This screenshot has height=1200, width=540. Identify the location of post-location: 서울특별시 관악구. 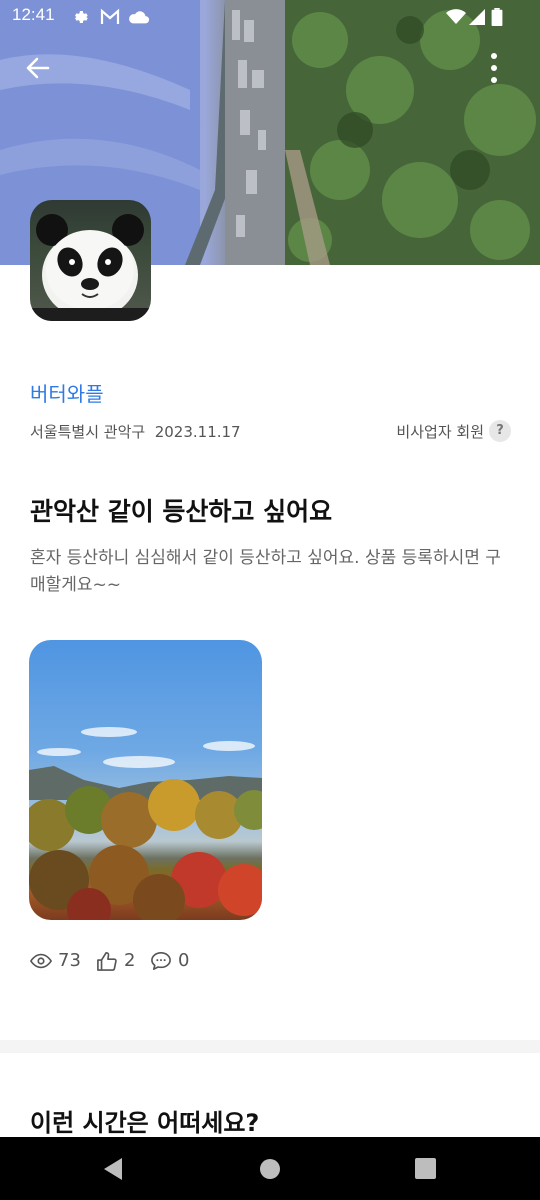
(88, 432).